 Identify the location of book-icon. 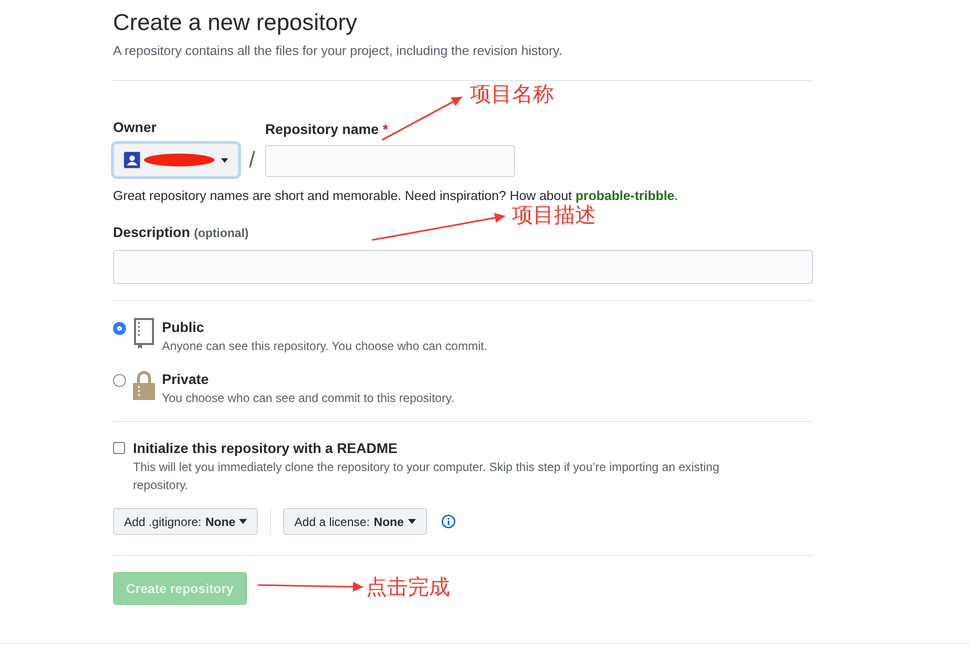
(144, 333).